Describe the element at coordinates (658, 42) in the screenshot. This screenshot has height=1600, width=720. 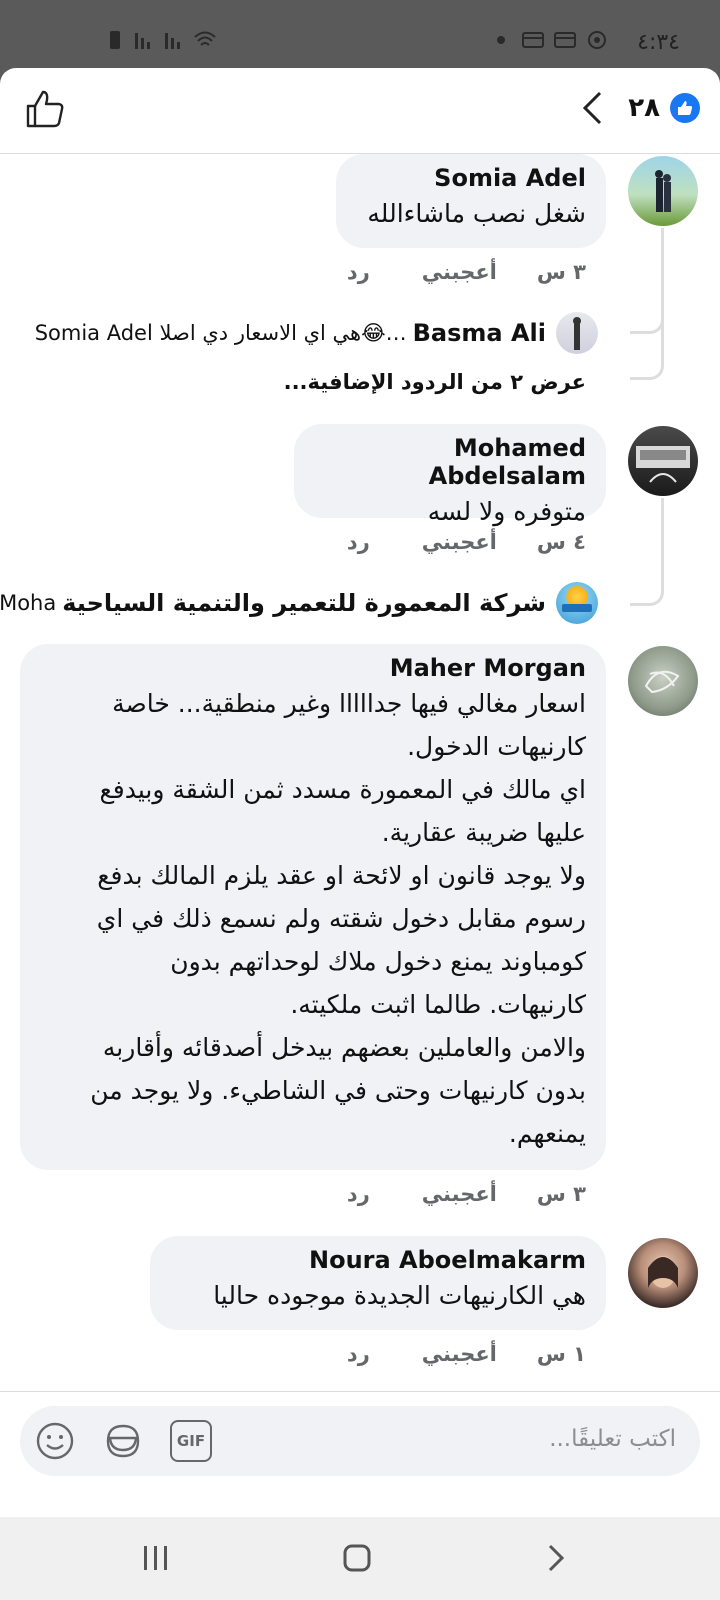
I see `status-time: ٤:٣٤` at that location.